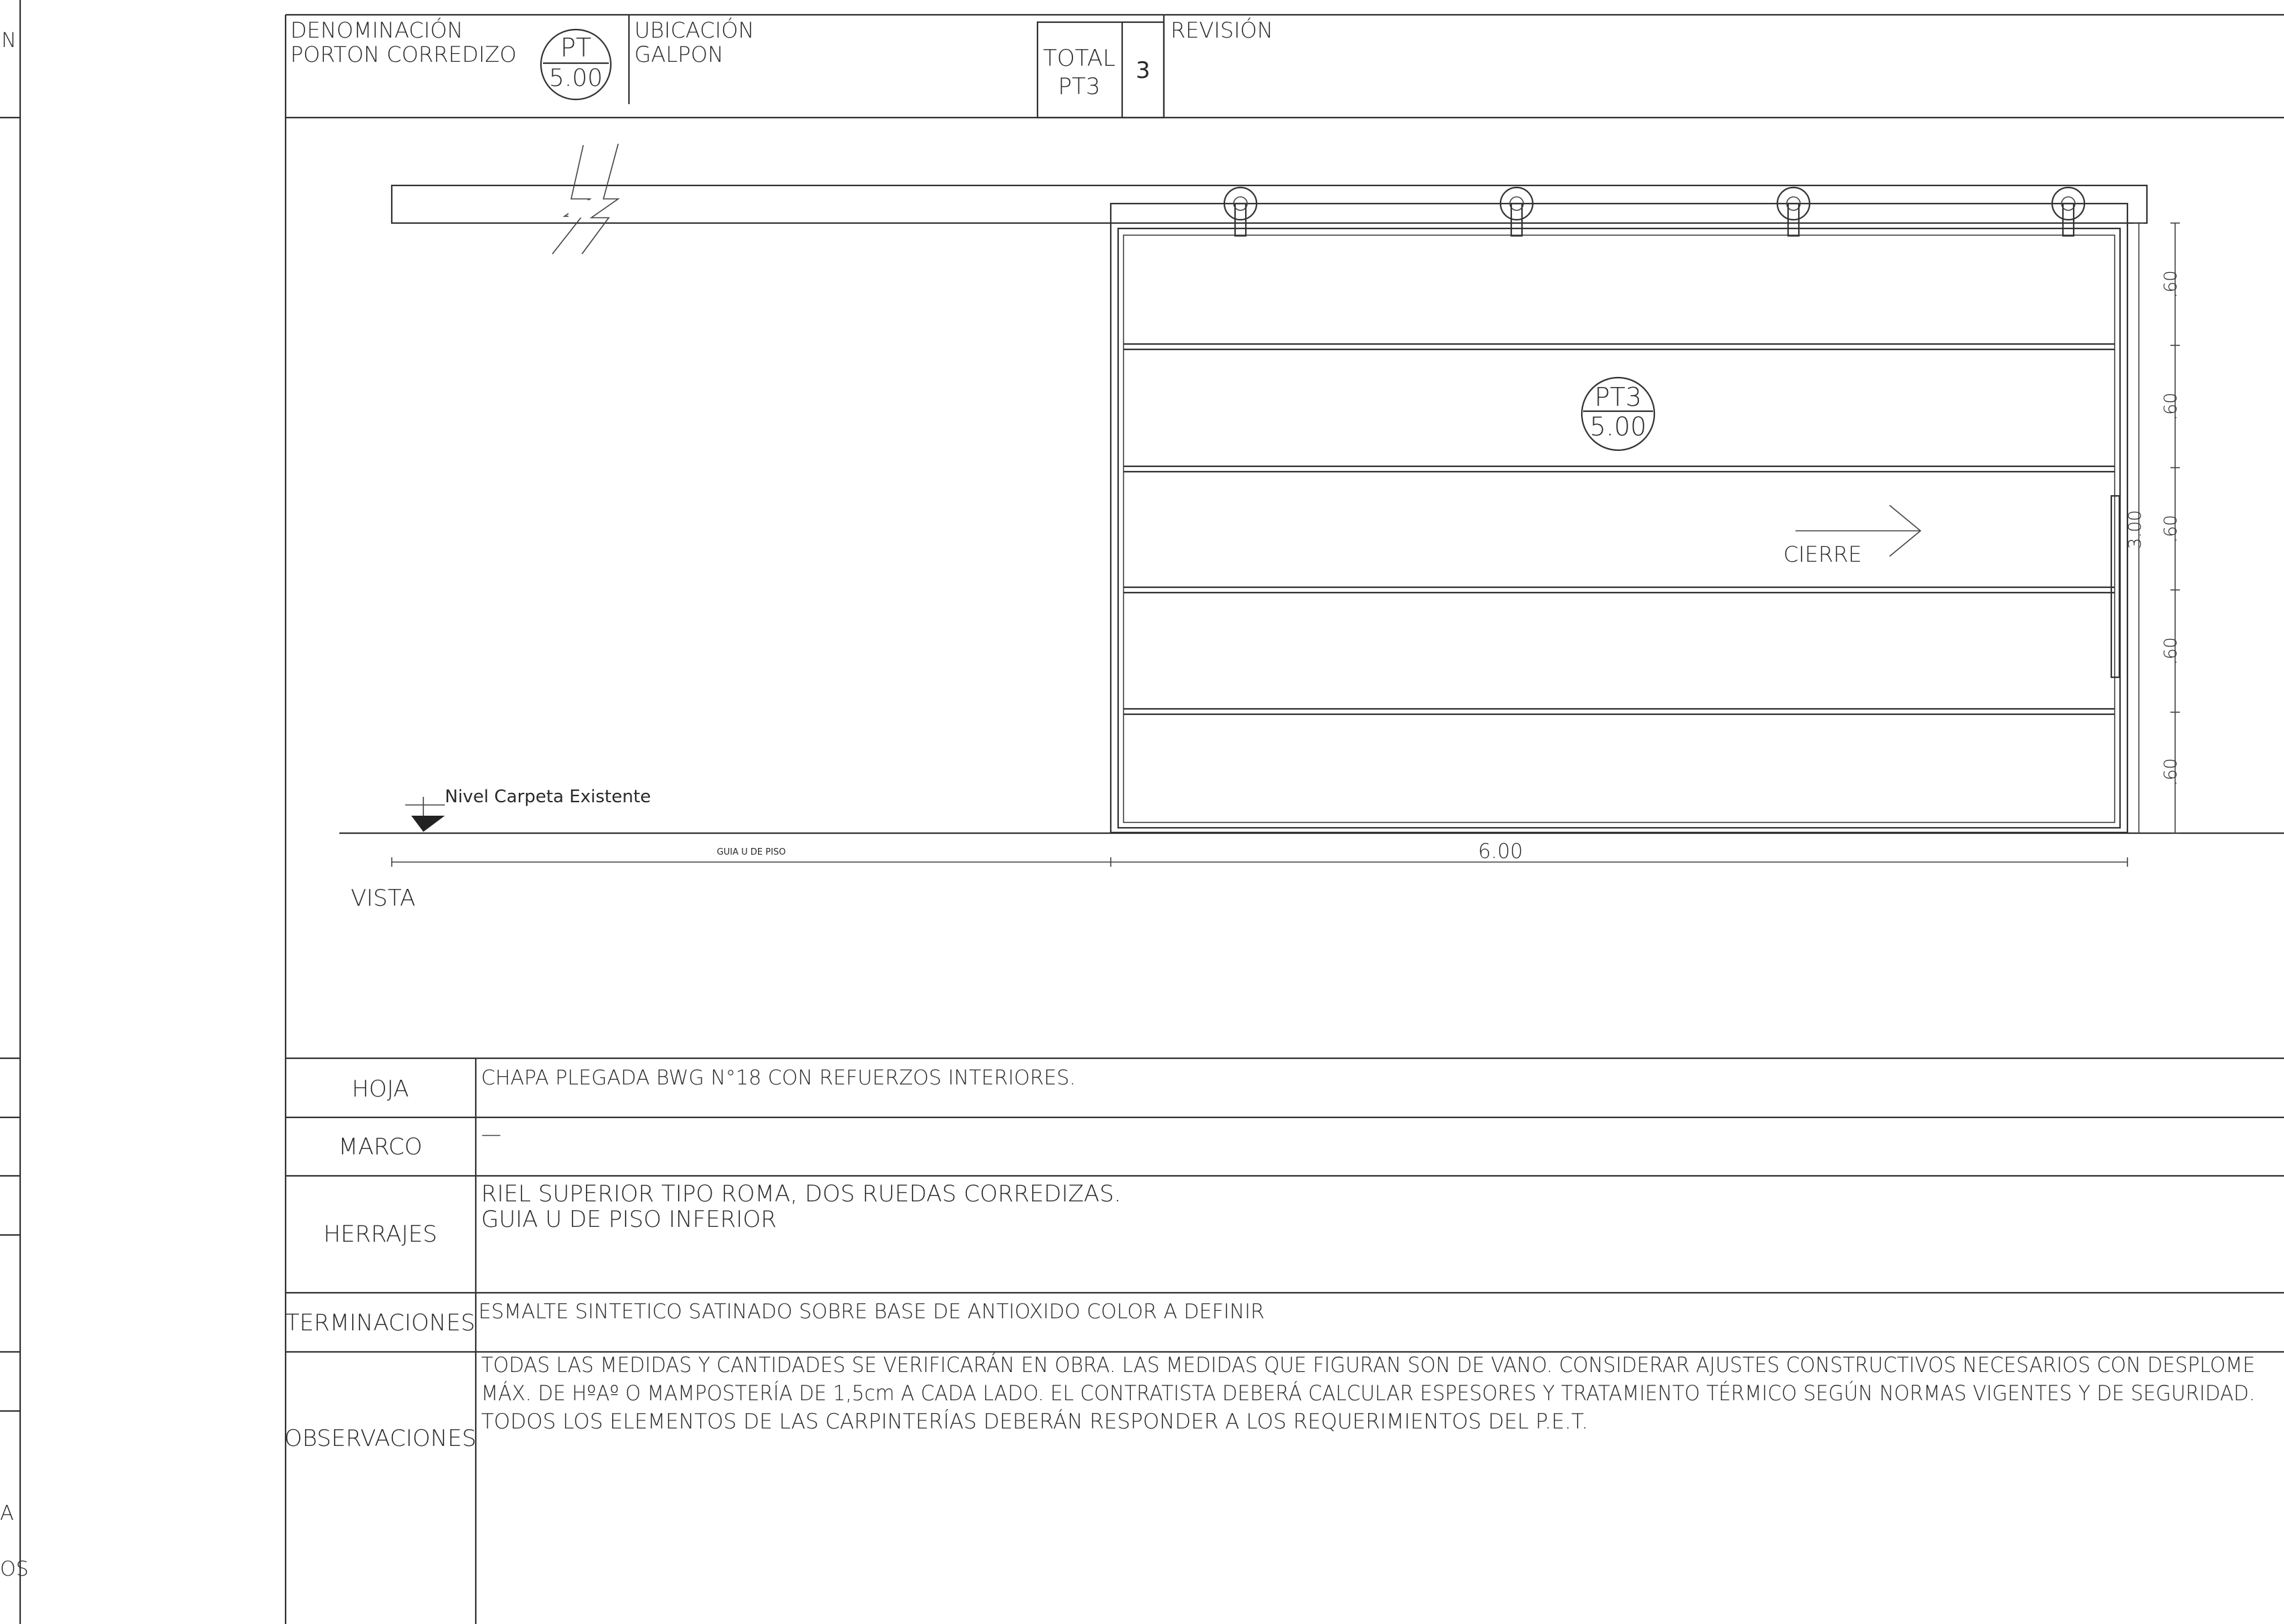 The height and width of the screenshot is (1624, 2284). Describe the element at coordinates (380, 1147) in the screenshot. I see `spec-label-marco: MARCO` at that location.